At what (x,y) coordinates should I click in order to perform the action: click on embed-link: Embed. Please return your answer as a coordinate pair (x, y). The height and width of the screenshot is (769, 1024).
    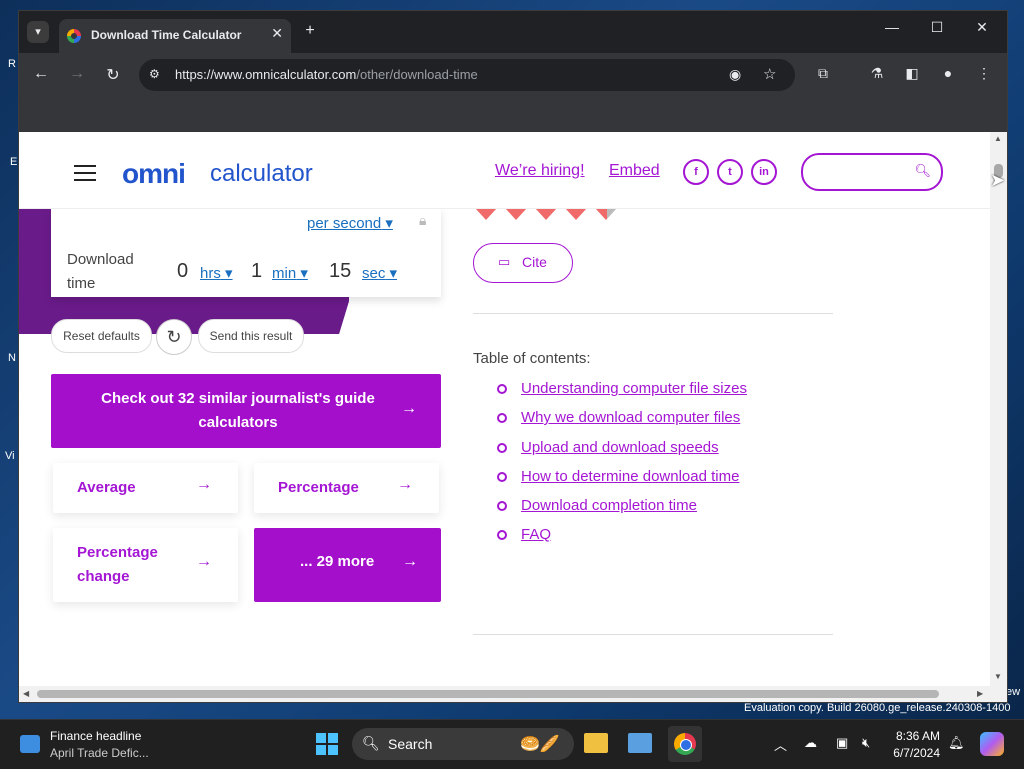
    Looking at the image, I should click on (634, 171).